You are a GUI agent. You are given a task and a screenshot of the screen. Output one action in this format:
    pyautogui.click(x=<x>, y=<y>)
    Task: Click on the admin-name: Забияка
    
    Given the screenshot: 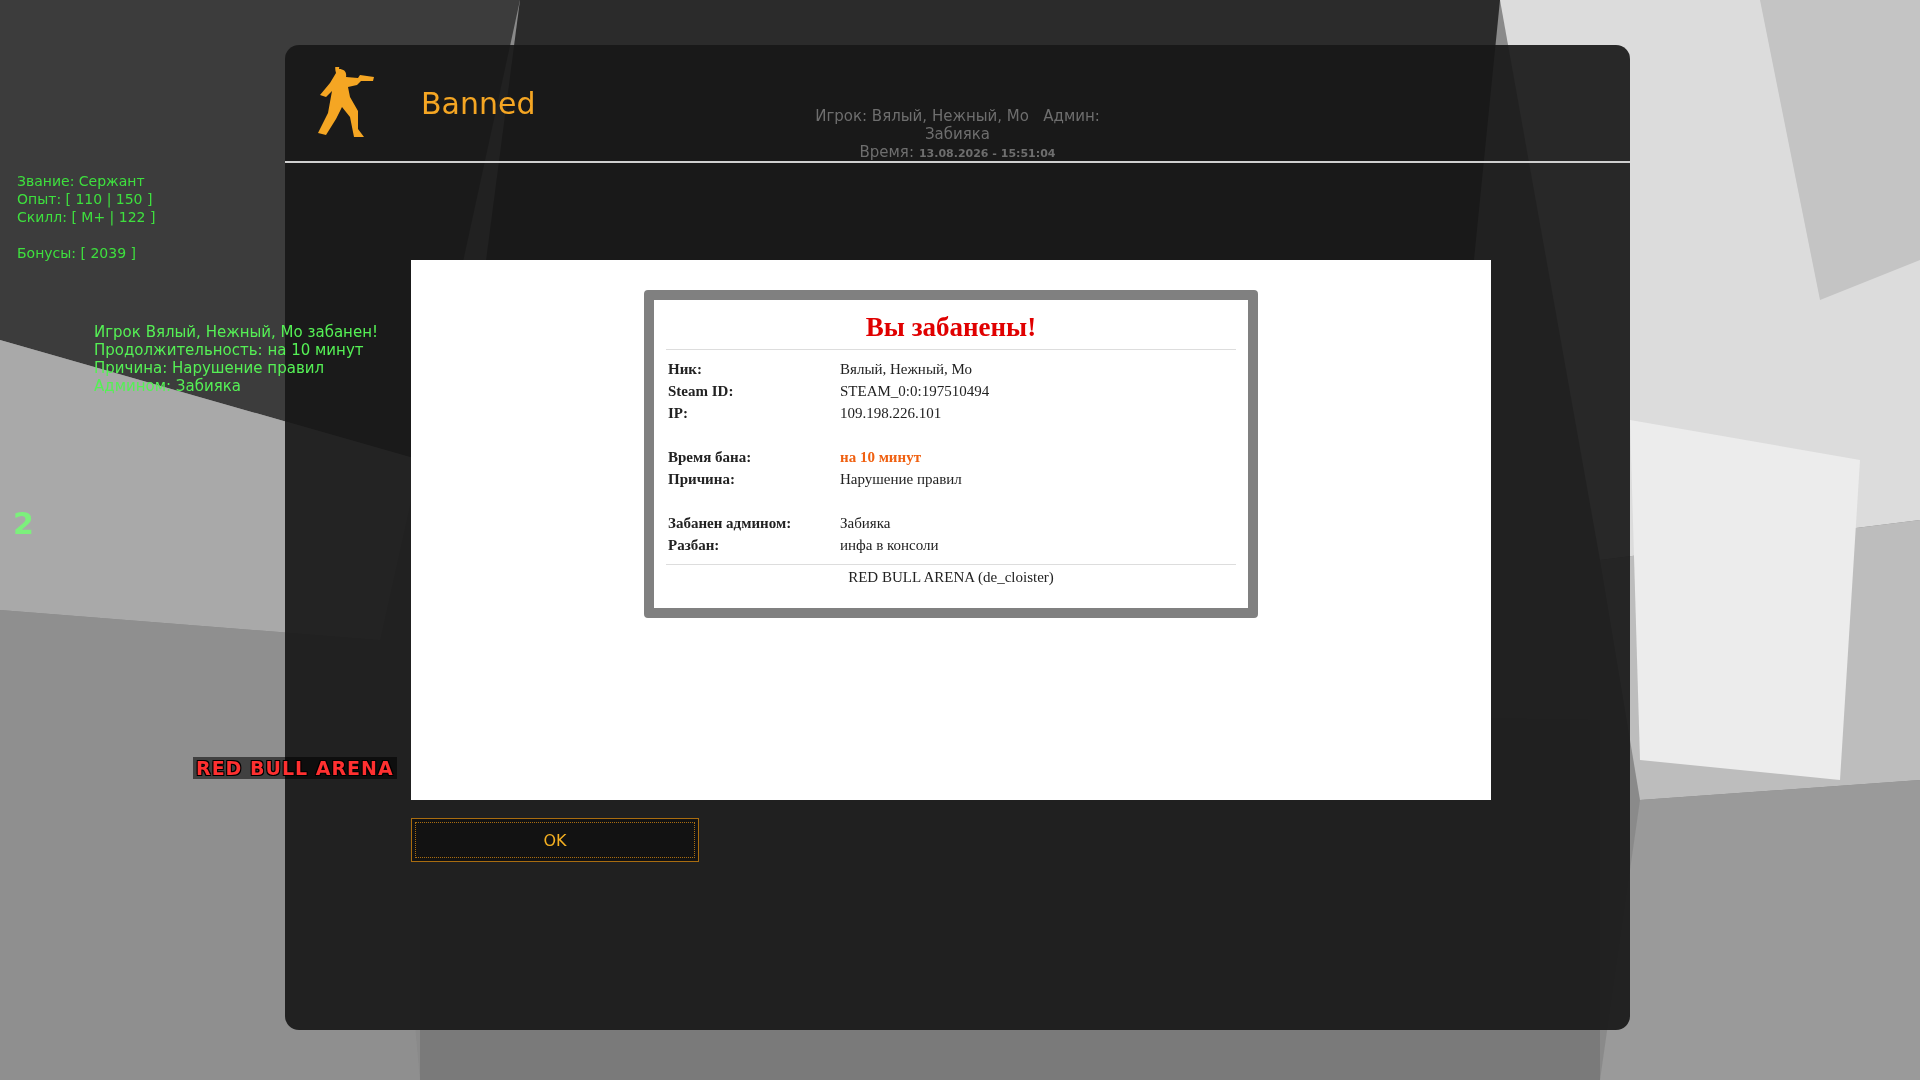 What is the action you would take?
    pyautogui.click(x=957, y=134)
    